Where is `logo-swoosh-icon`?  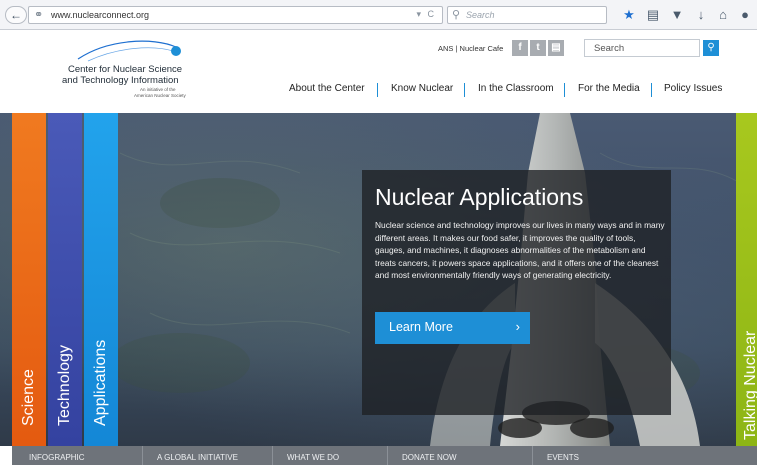
logo-swoosh-icon is located at coordinates (129, 51).